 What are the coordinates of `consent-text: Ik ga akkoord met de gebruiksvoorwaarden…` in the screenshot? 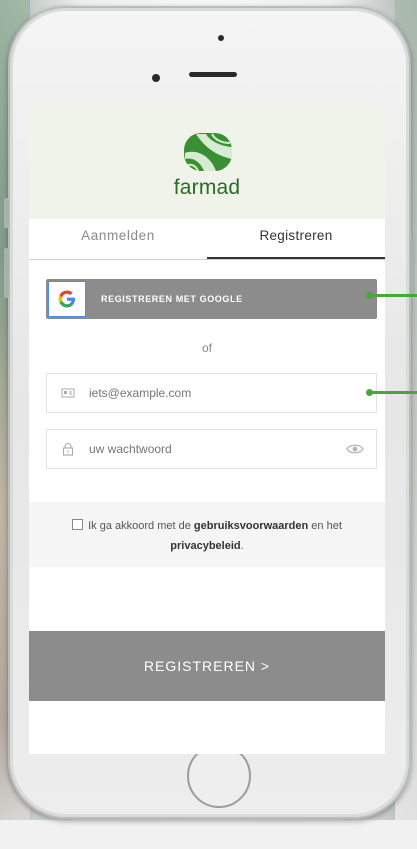 It's located at (207, 536).